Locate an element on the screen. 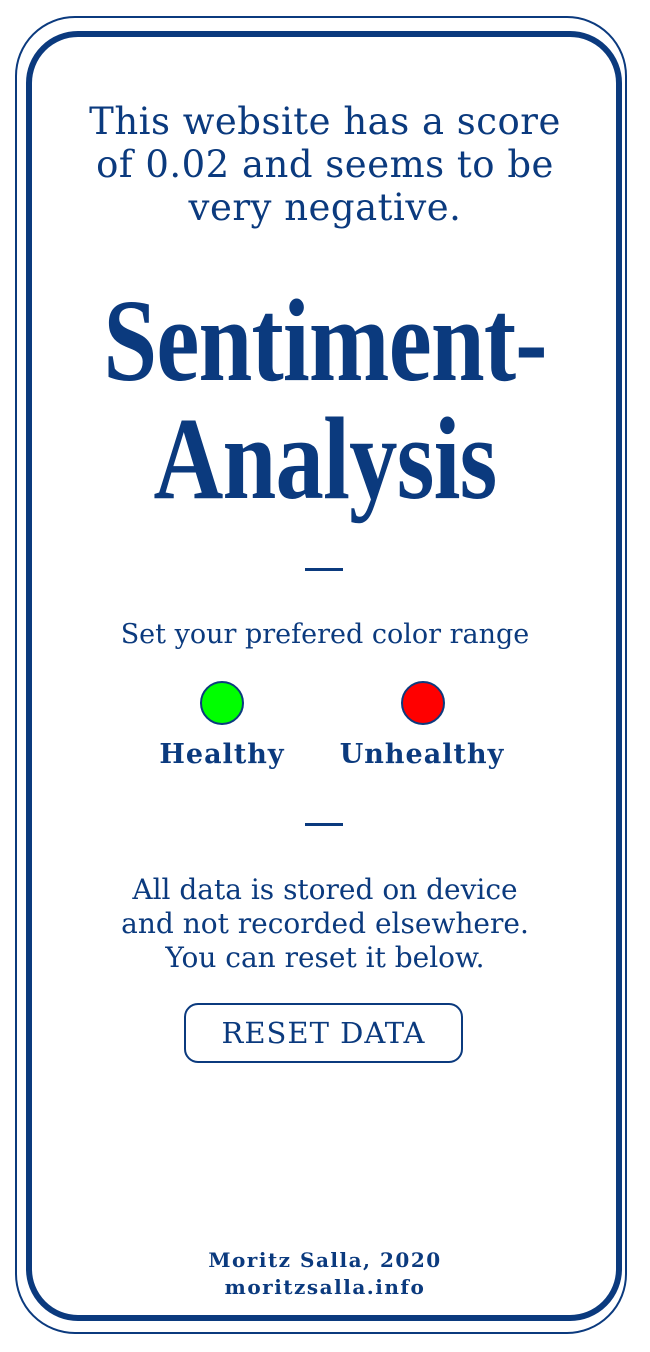 The height and width of the screenshot is (1352, 650). footer-credit: Moritz Salla, 2020 is located at coordinates (325, 1260).